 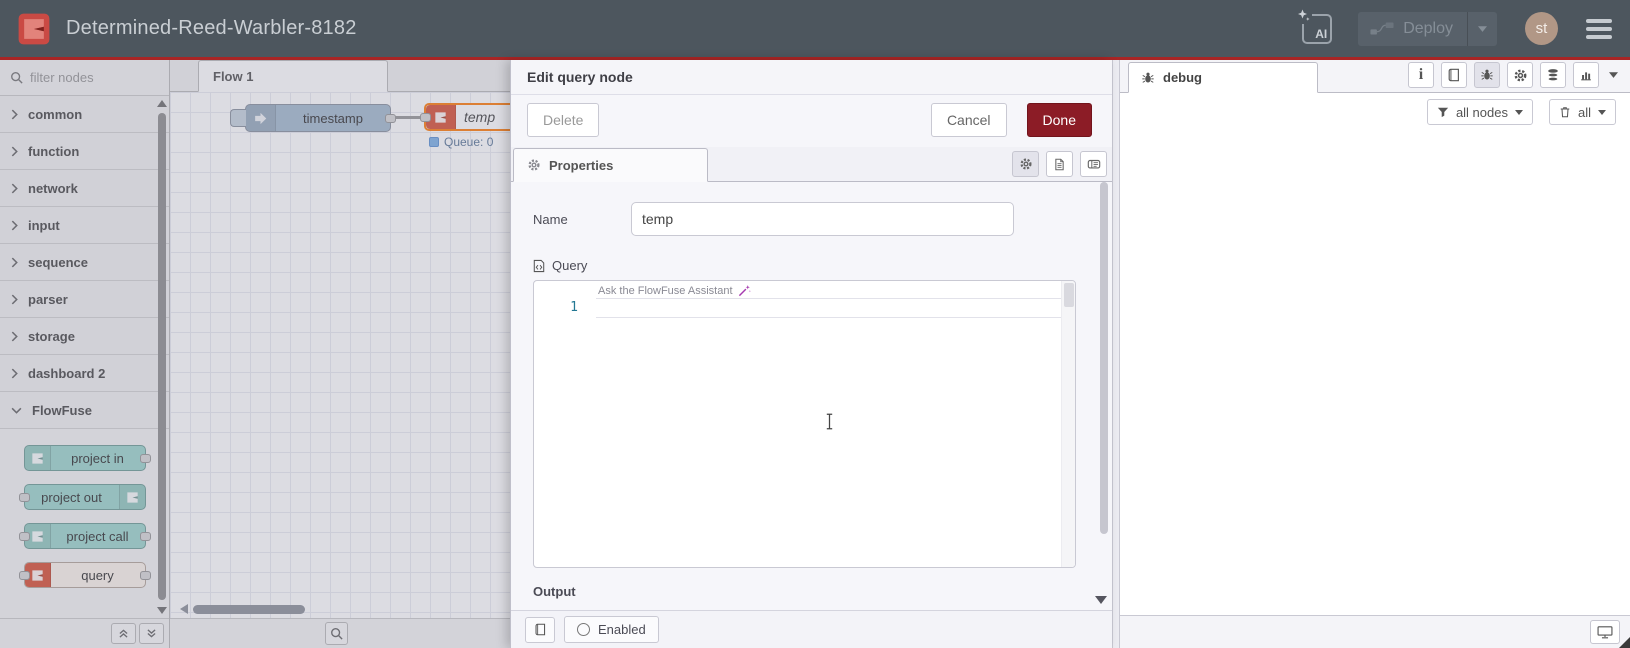 What do you see at coordinates (162, 610) in the screenshot?
I see `scroll-down-arrow-icon` at bounding box center [162, 610].